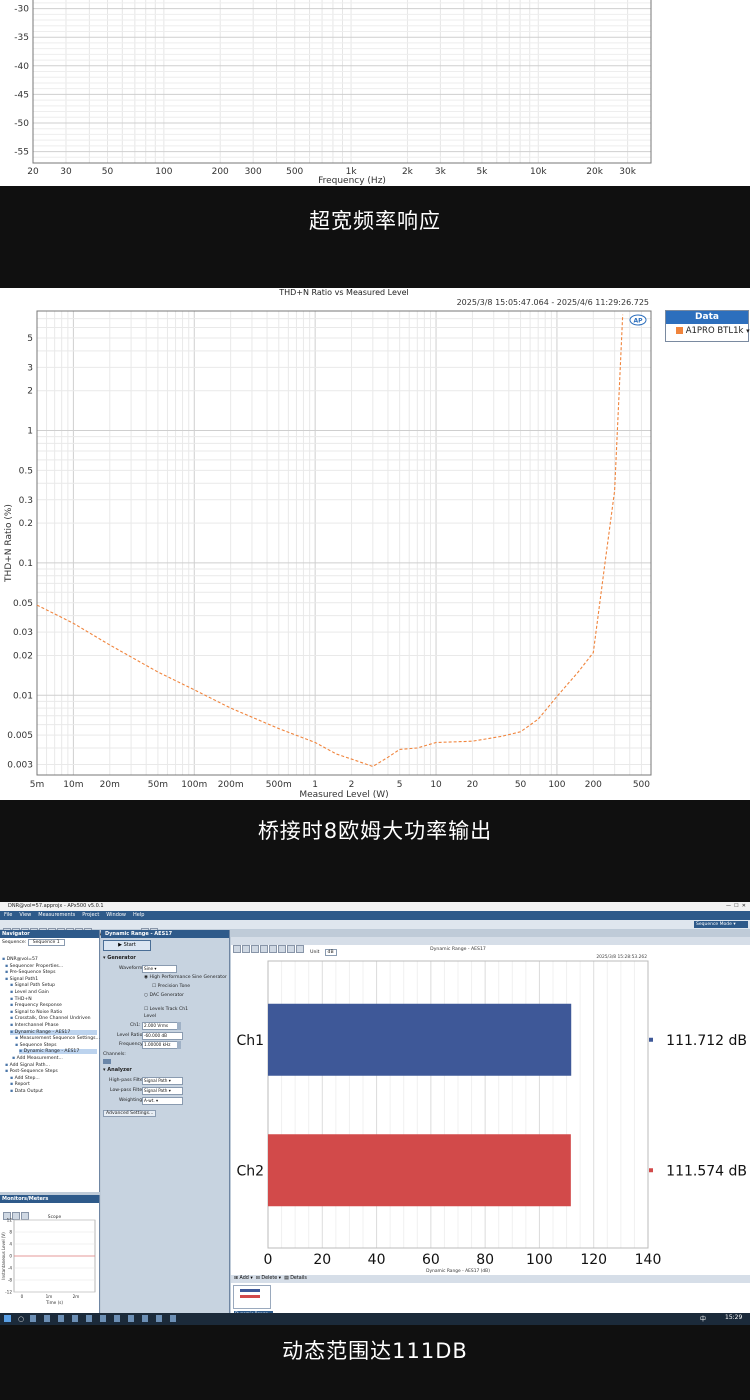  Describe the element at coordinates (10, 1220) in the screenshot. I see `scope-y-tick: 12` at that location.